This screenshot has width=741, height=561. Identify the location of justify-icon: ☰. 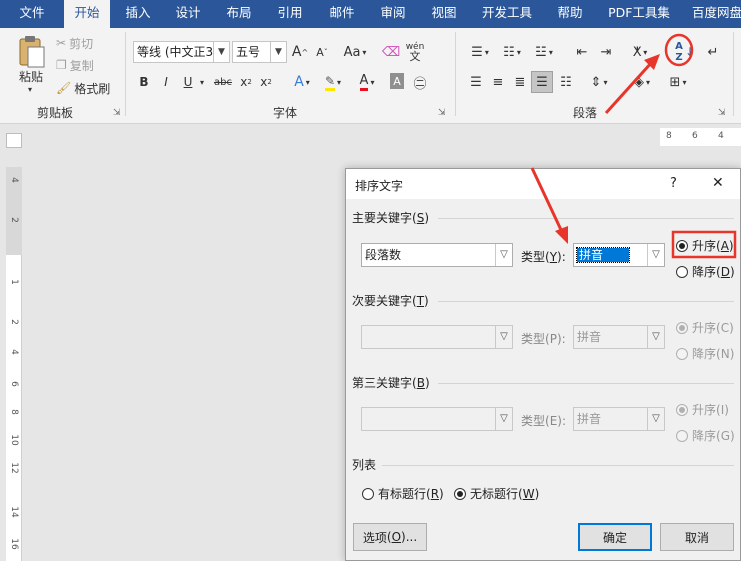
(542, 82).